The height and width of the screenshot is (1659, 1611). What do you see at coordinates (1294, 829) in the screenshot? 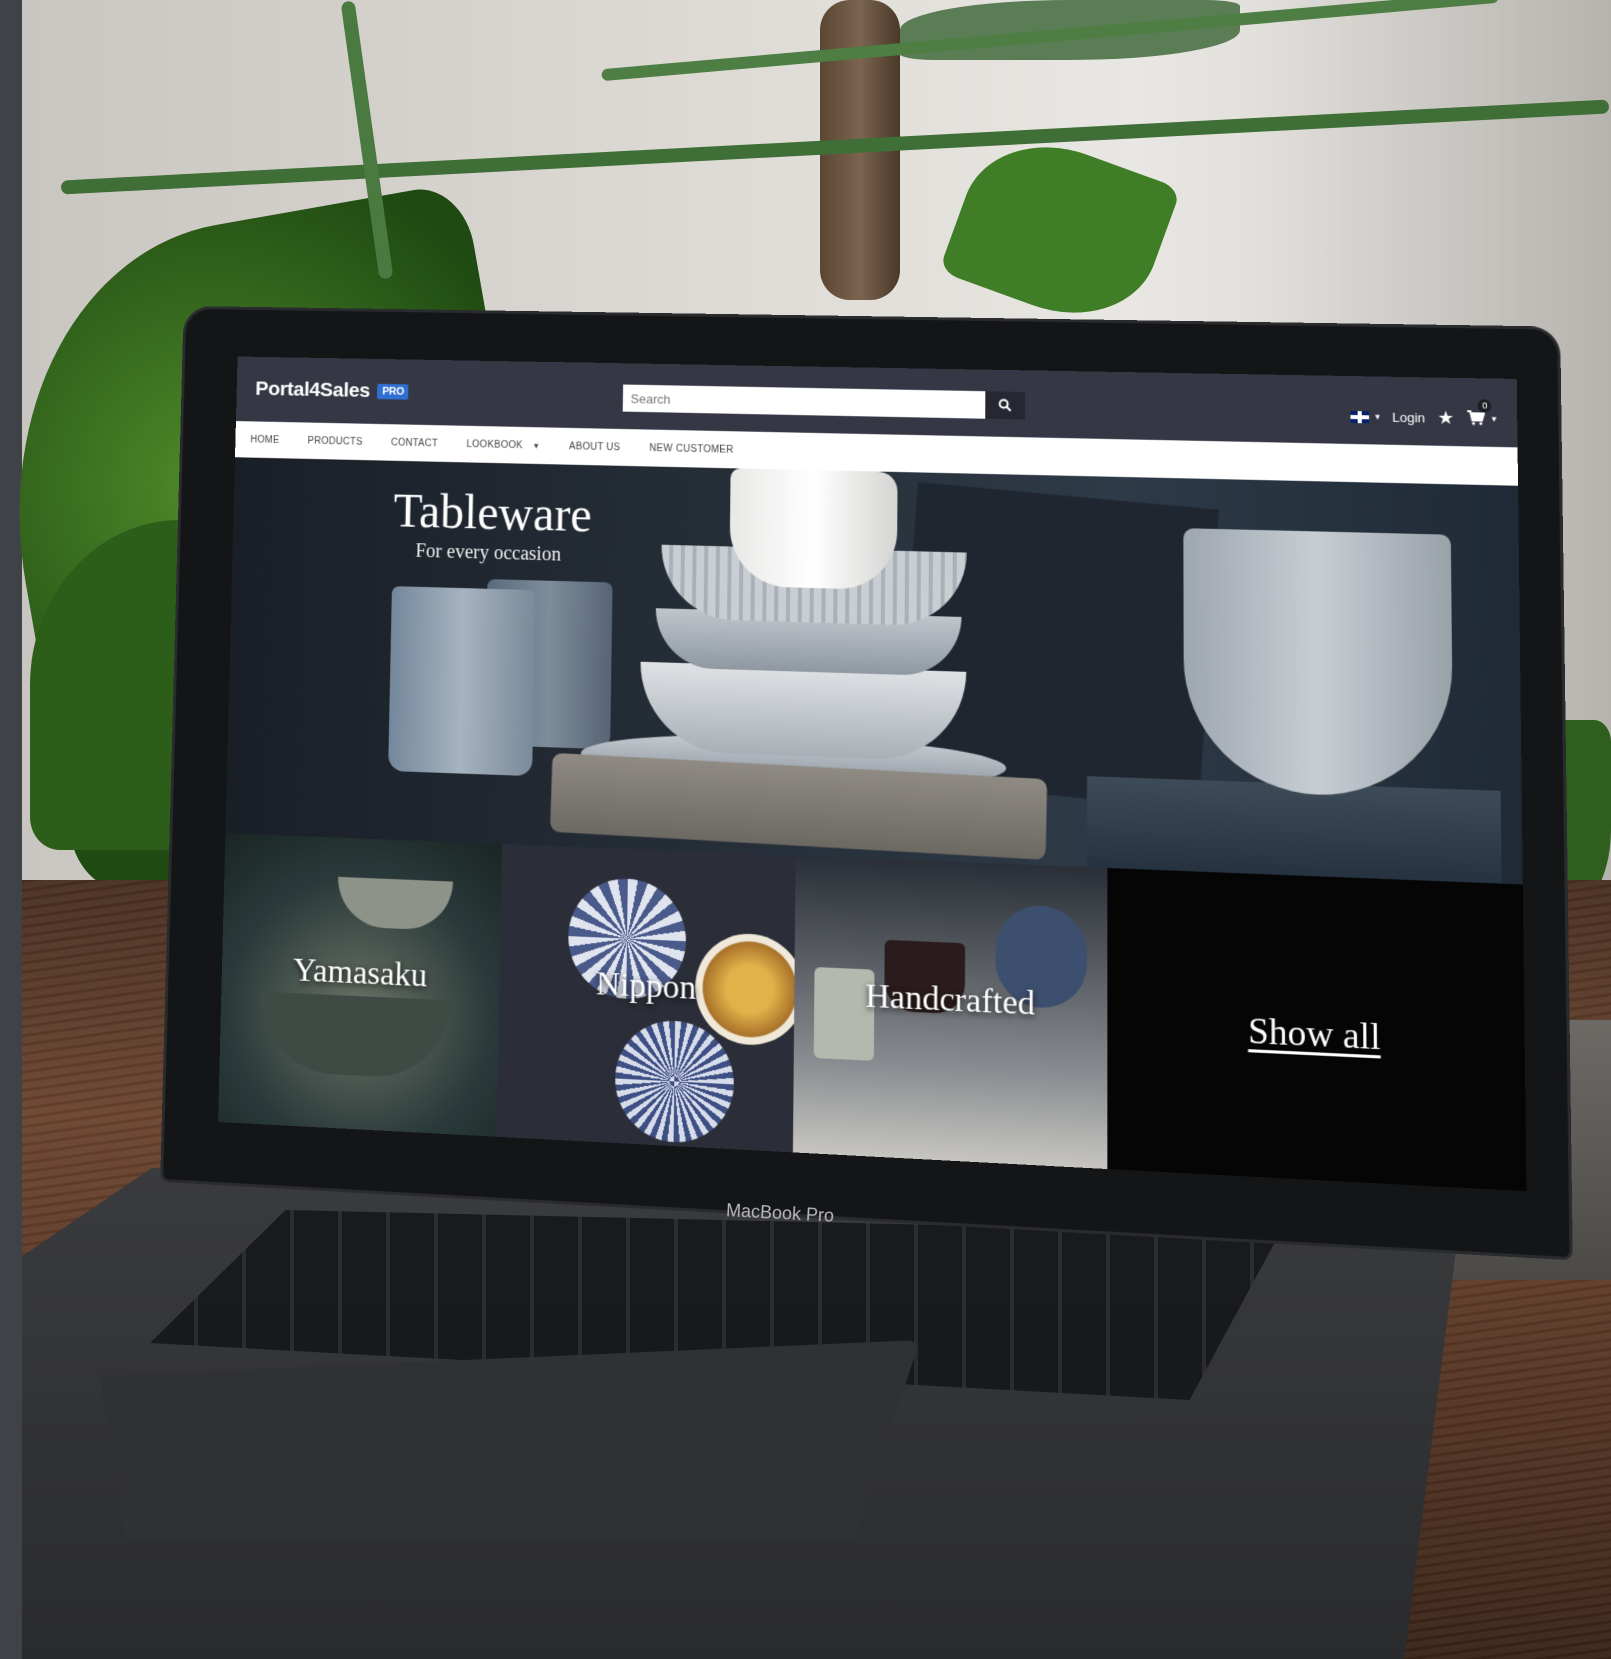
I see `slate-tile` at bounding box center [1294, 829].